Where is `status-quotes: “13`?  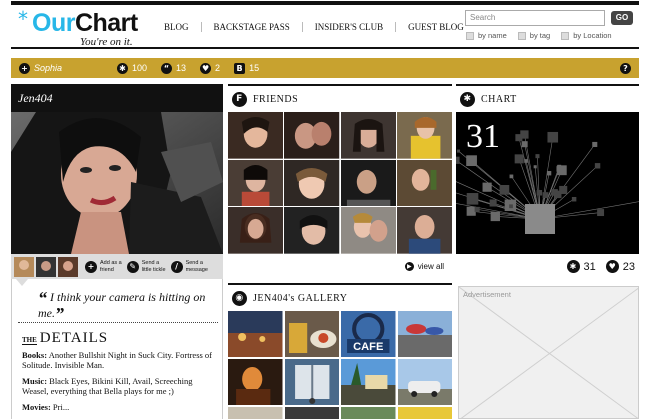
status-quotes: “13 is located at coordinates (173, 68).